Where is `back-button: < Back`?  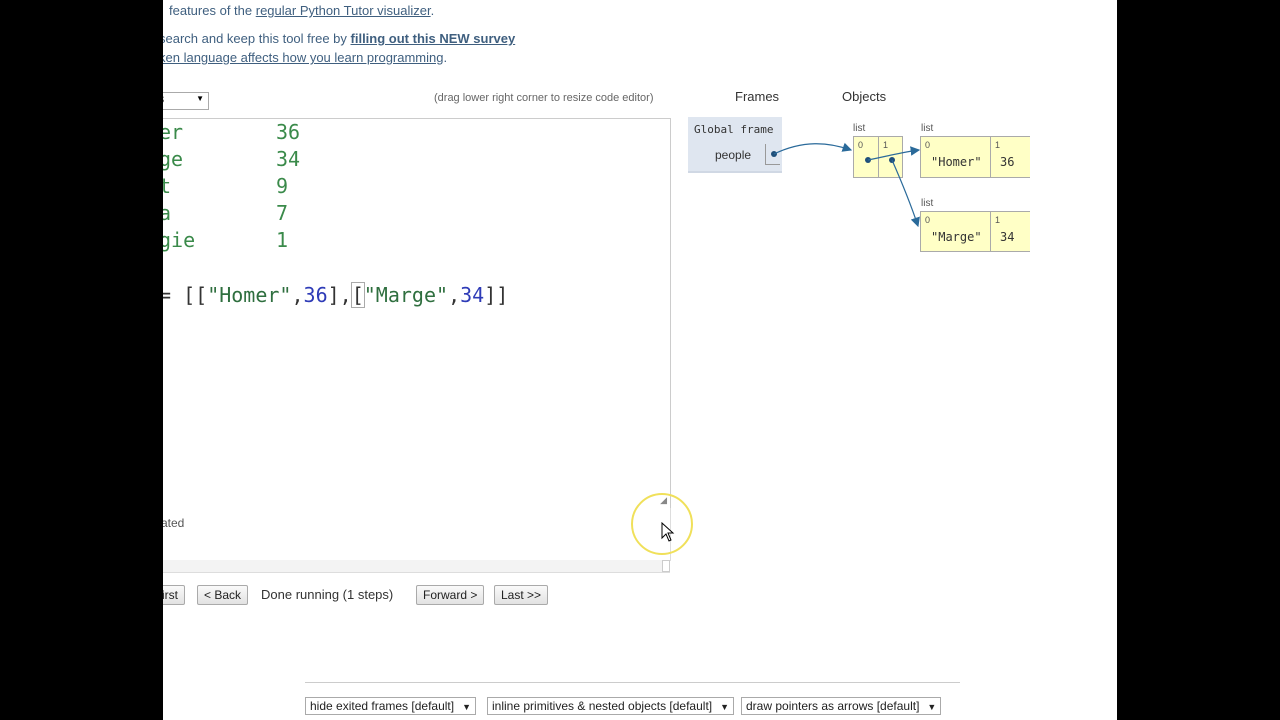
back-button: < Back is located at coordinates (223, 595).